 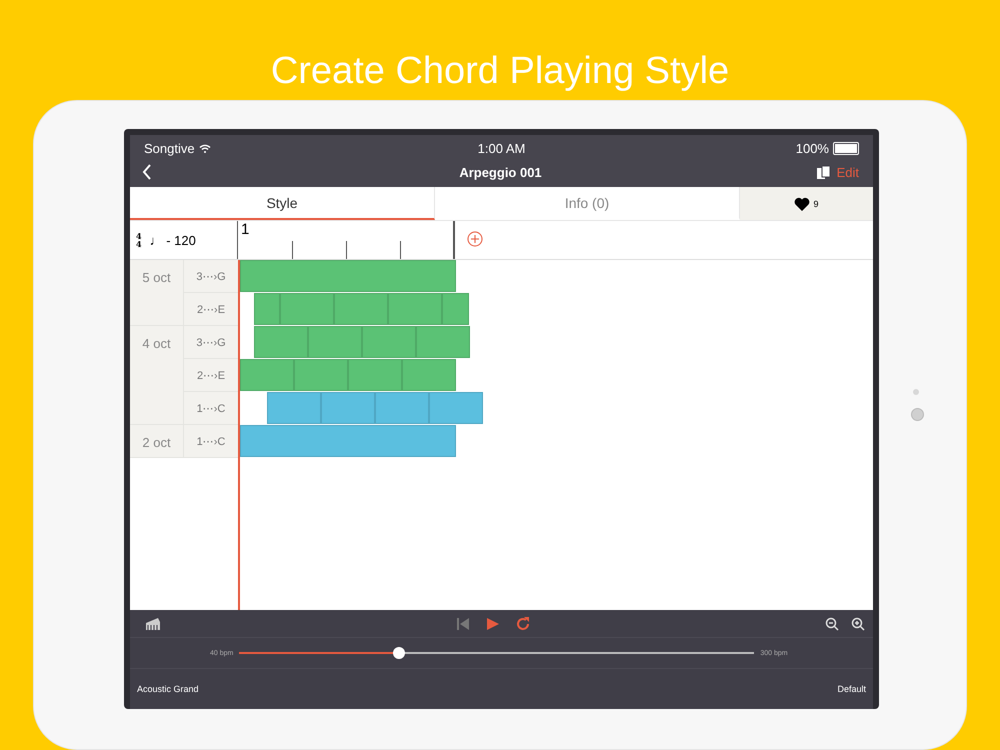 I want to click on add-bar-button, so click(x=475, y=240).